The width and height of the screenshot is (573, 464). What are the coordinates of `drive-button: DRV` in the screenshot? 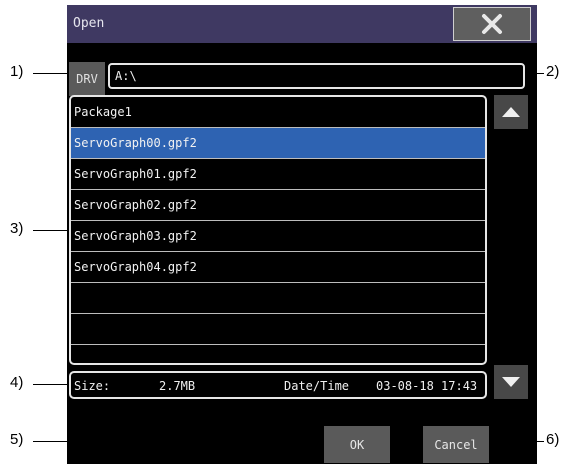 It's located at (87, 79).